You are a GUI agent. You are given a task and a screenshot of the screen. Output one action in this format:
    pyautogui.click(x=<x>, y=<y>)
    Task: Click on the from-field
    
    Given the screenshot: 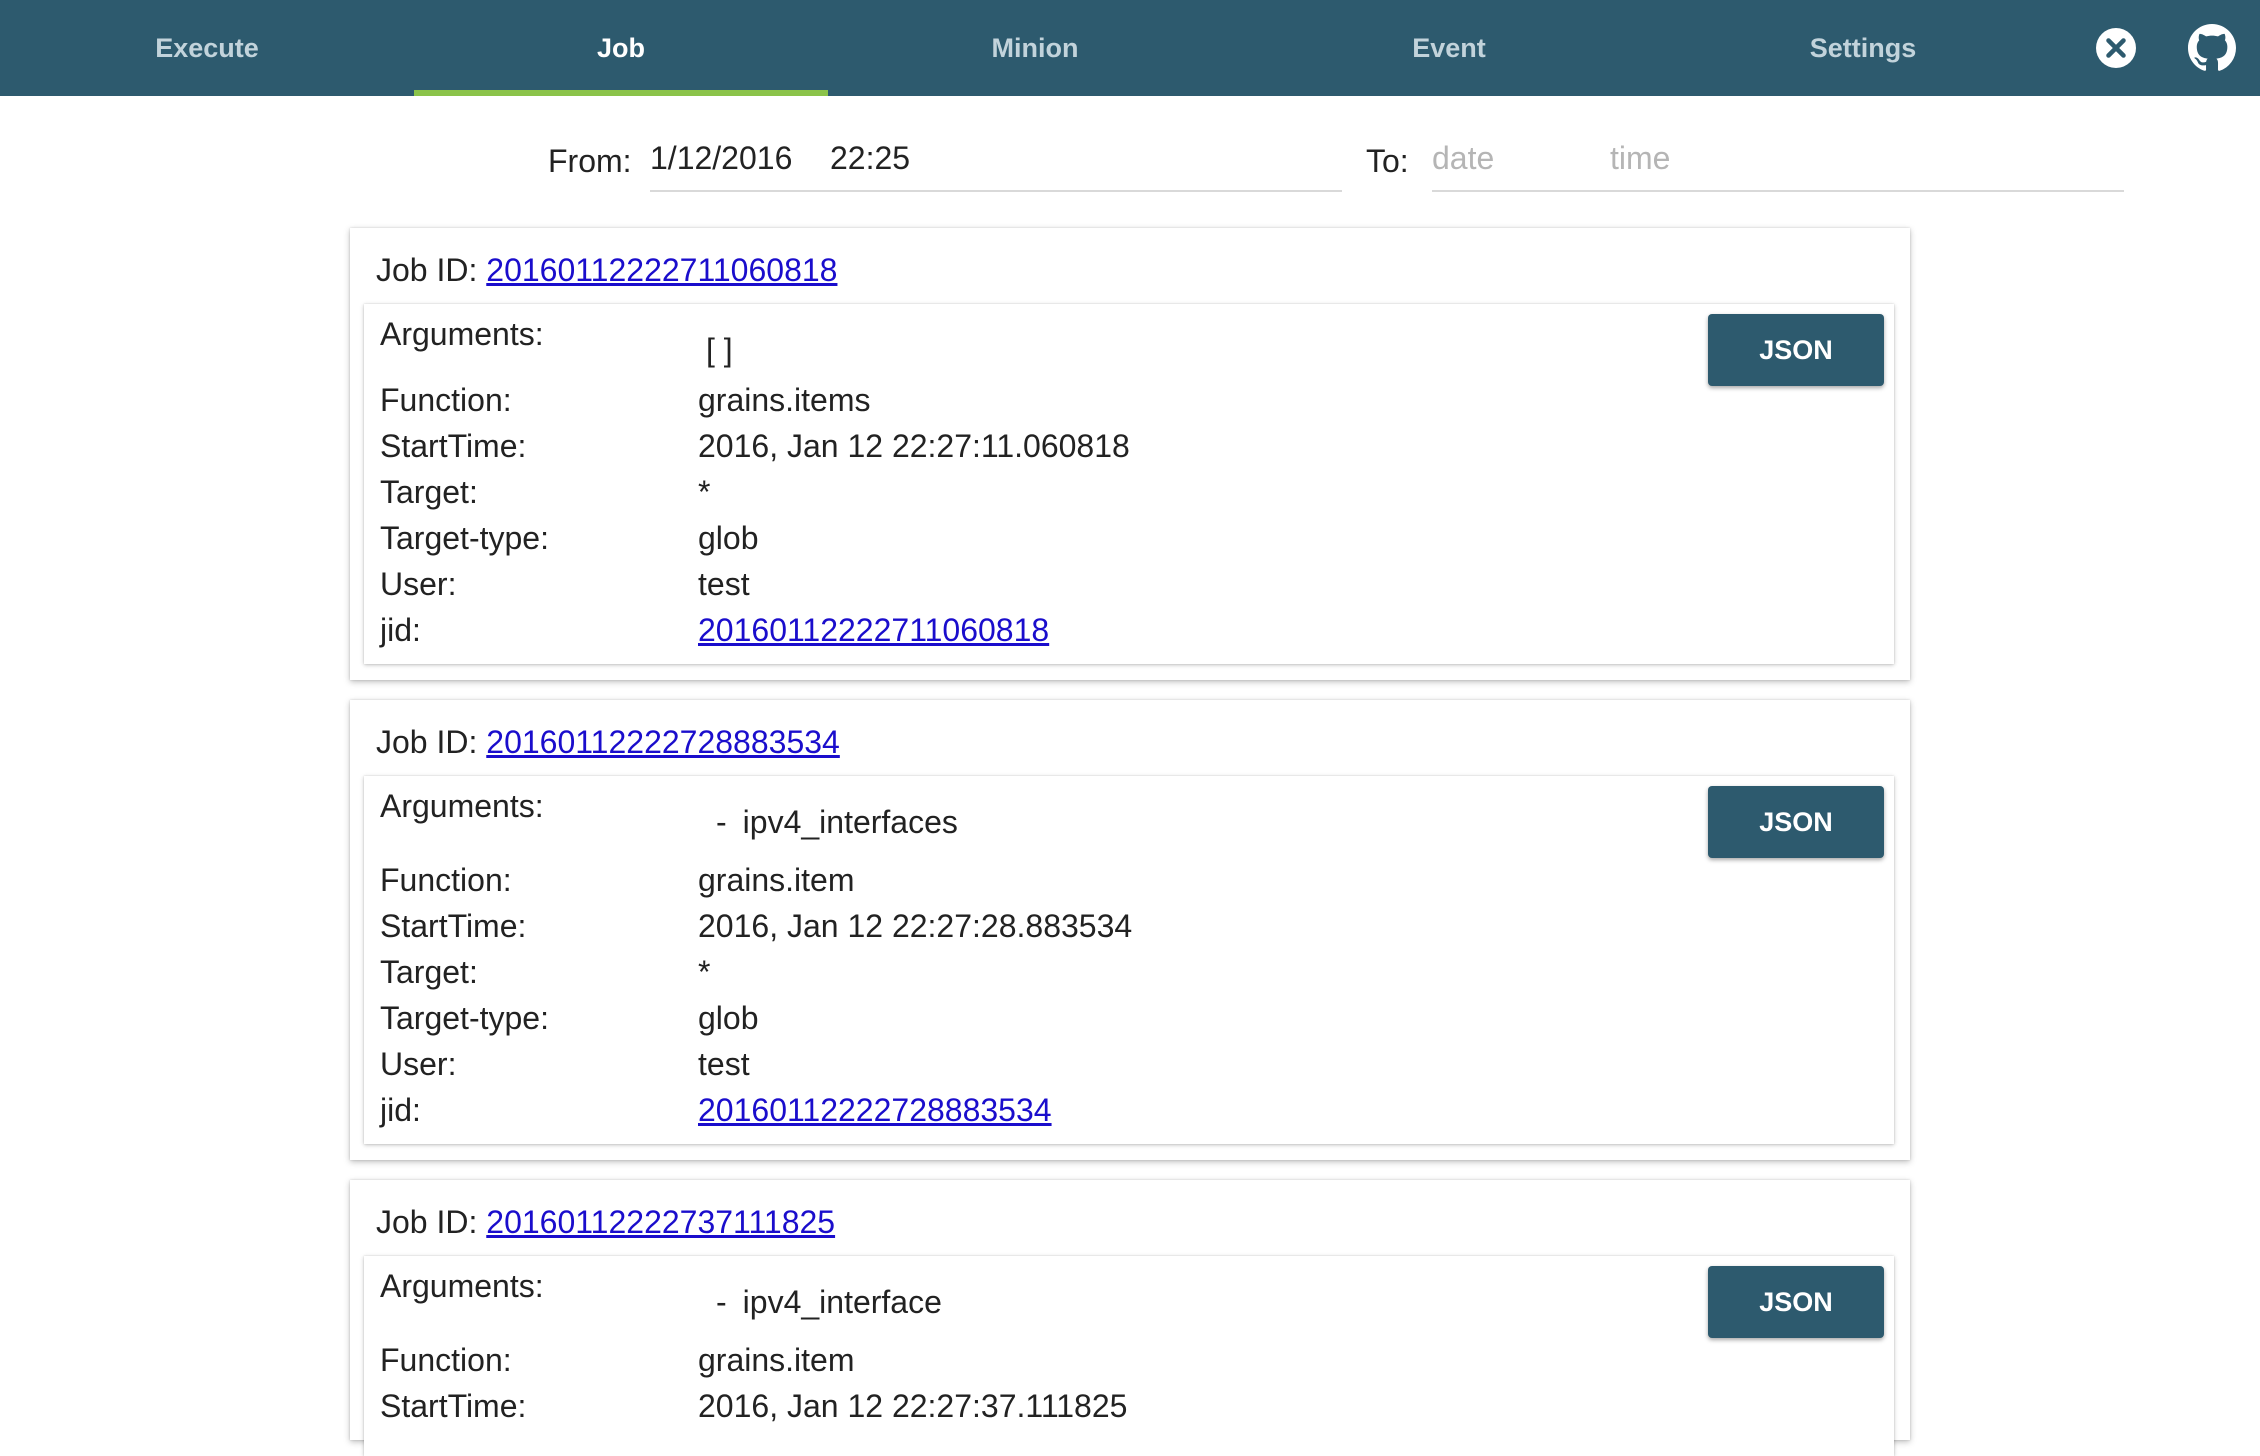 What is the action you would take?
    pyautogui.click(x=996, y=161)
    